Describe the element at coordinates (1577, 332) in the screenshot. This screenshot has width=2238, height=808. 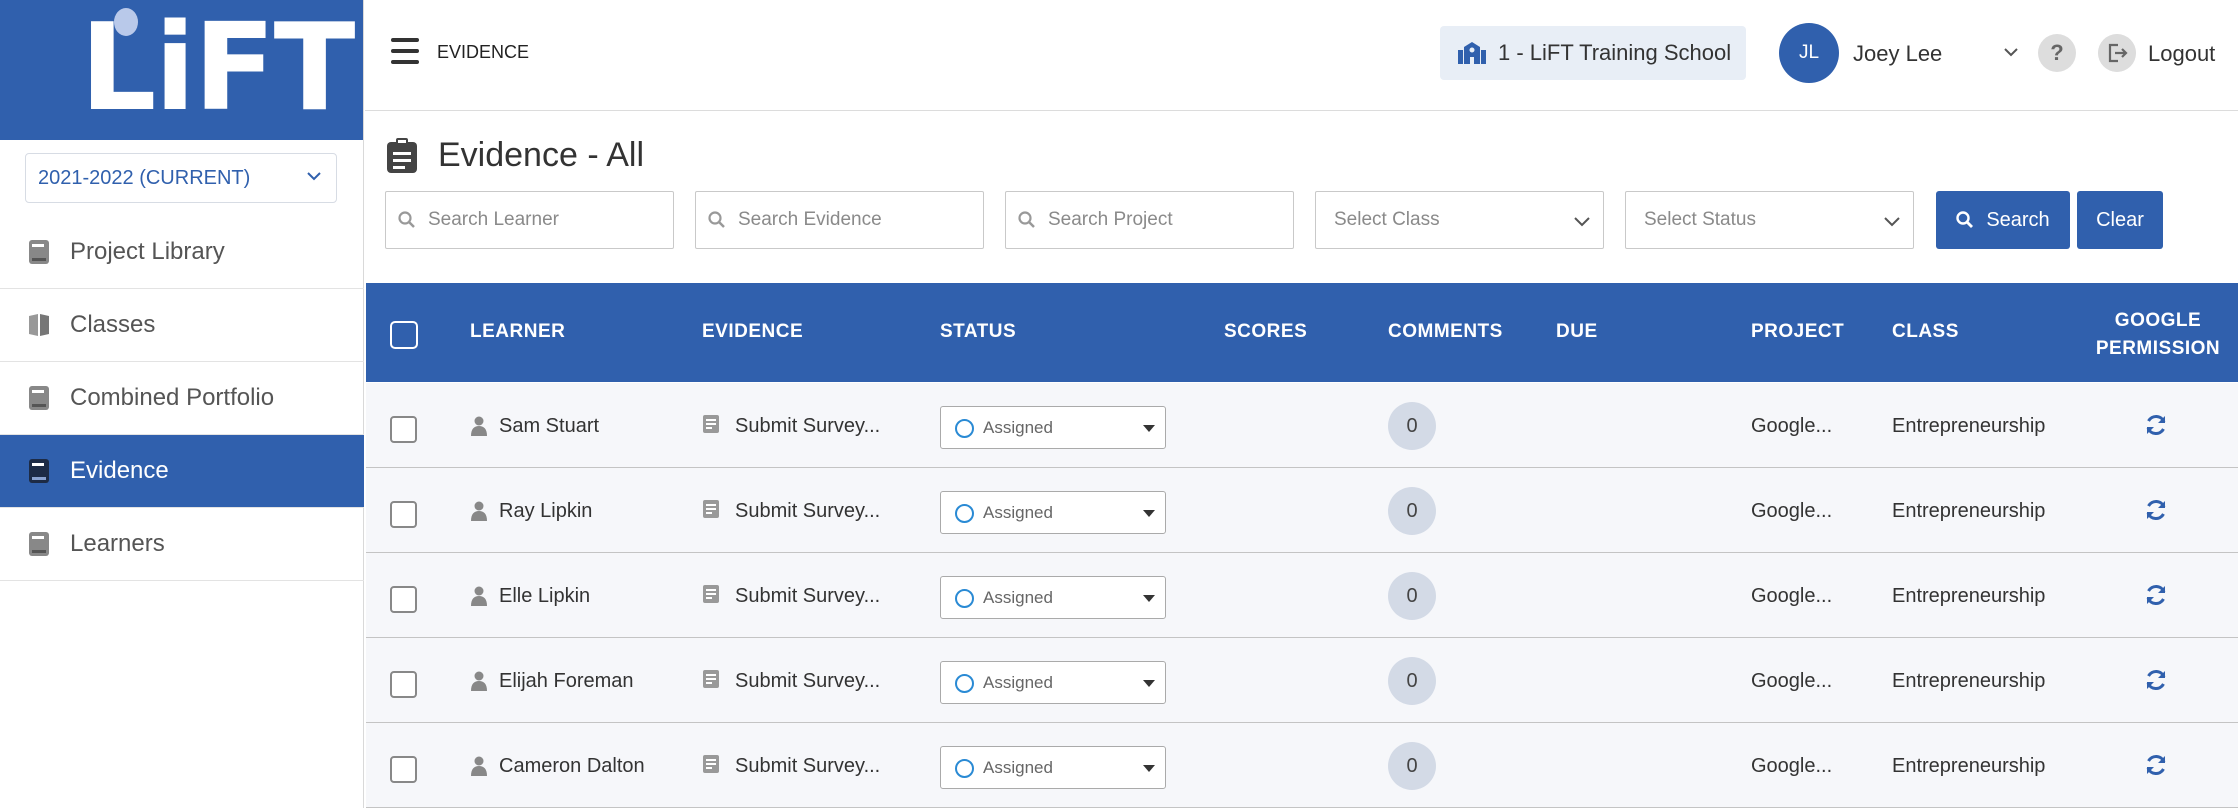
I see `col-due: DUE` at that location.